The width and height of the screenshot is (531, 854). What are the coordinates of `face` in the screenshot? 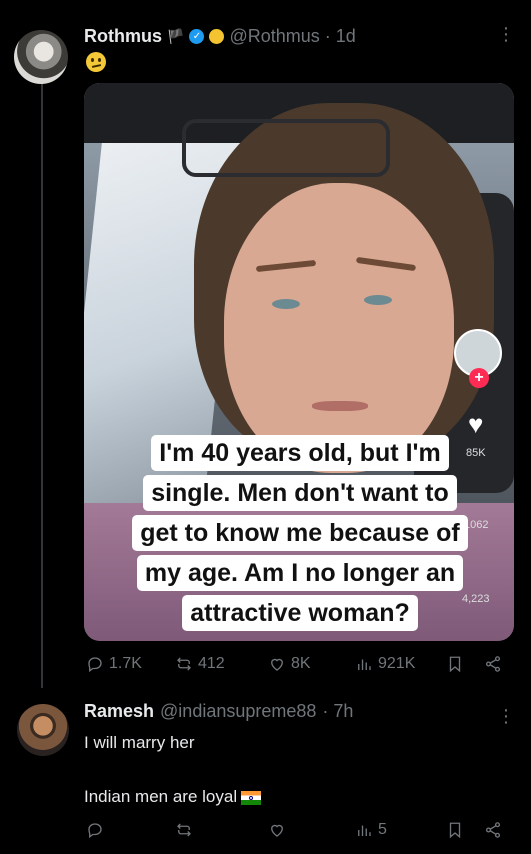 It's located at (339, 328).